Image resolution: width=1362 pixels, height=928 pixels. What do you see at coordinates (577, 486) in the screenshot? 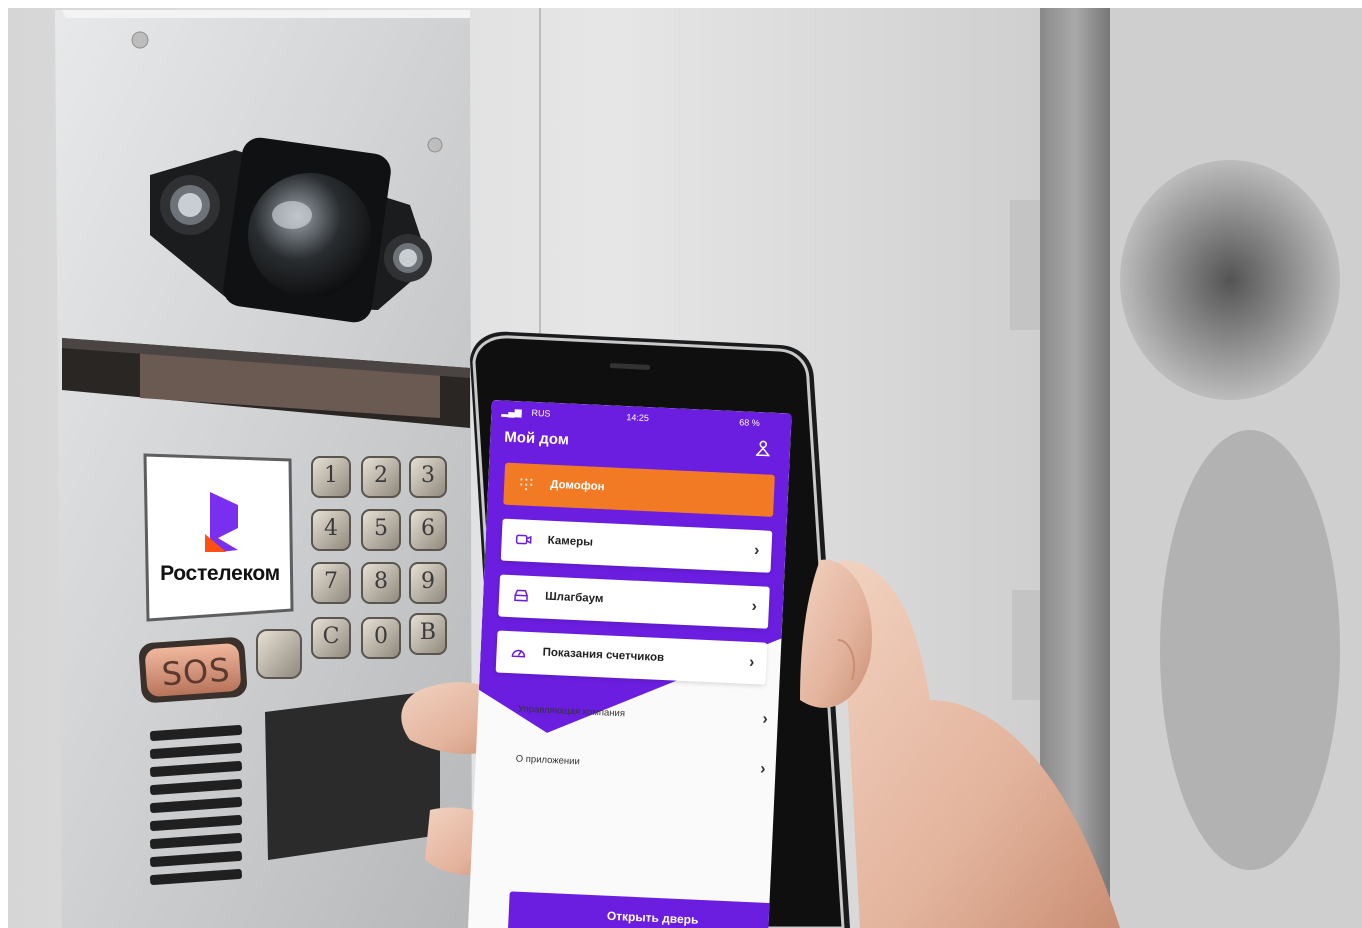
I see `menu-item-label: Домофон` at bounding box center [577, 486].